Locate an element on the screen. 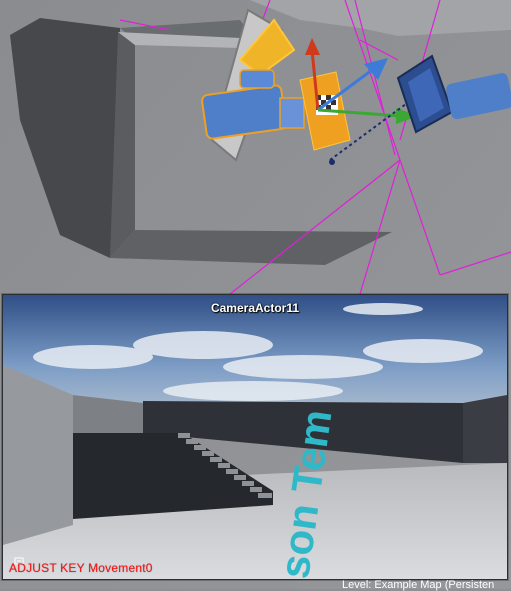 This screenshot has width=511, height=591. level-label: Level: Example Map (Persisten is located at coordinates (418, 585).